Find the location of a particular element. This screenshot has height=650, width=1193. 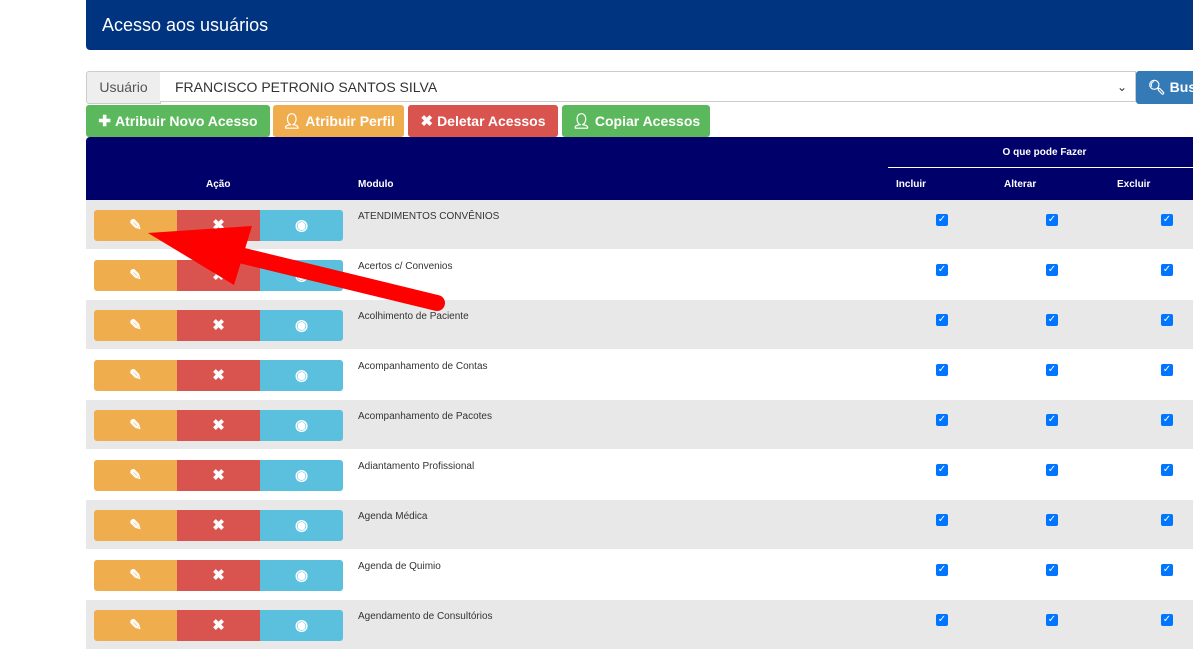

assign-profile-button: 👤︎ Atribuir Perfil is located at coordinates (338, 121).